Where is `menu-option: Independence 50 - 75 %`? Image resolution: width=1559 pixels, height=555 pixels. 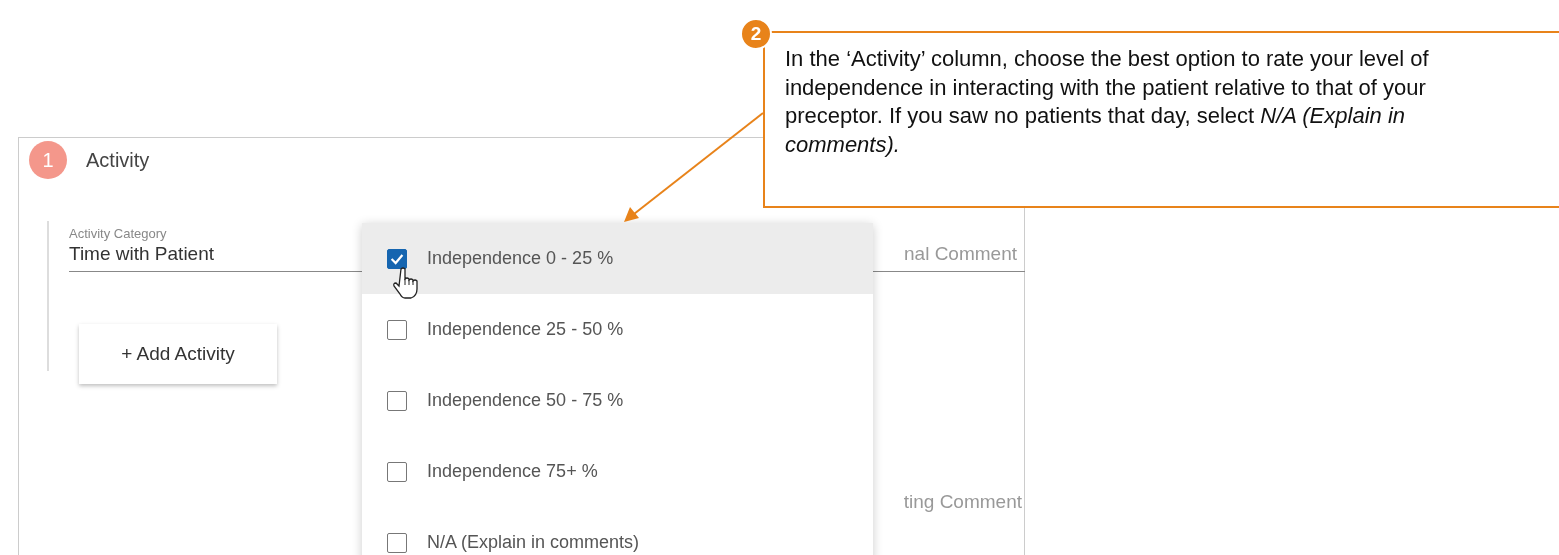
menu-option: Independence 50 - 75 % is located at coordinates (617, 400).